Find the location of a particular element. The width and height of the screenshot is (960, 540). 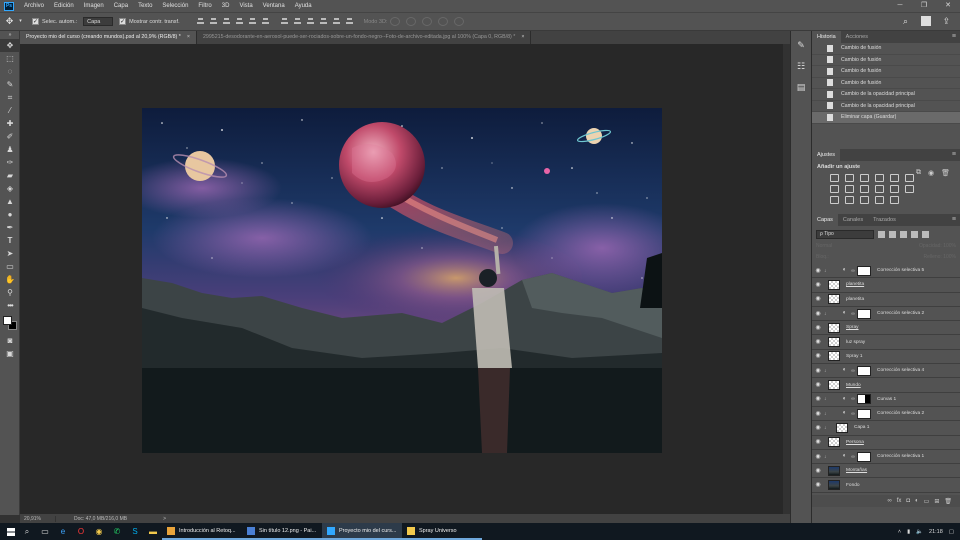

eraser-tool-icon: ▰ is located at coordinates (10, 175).